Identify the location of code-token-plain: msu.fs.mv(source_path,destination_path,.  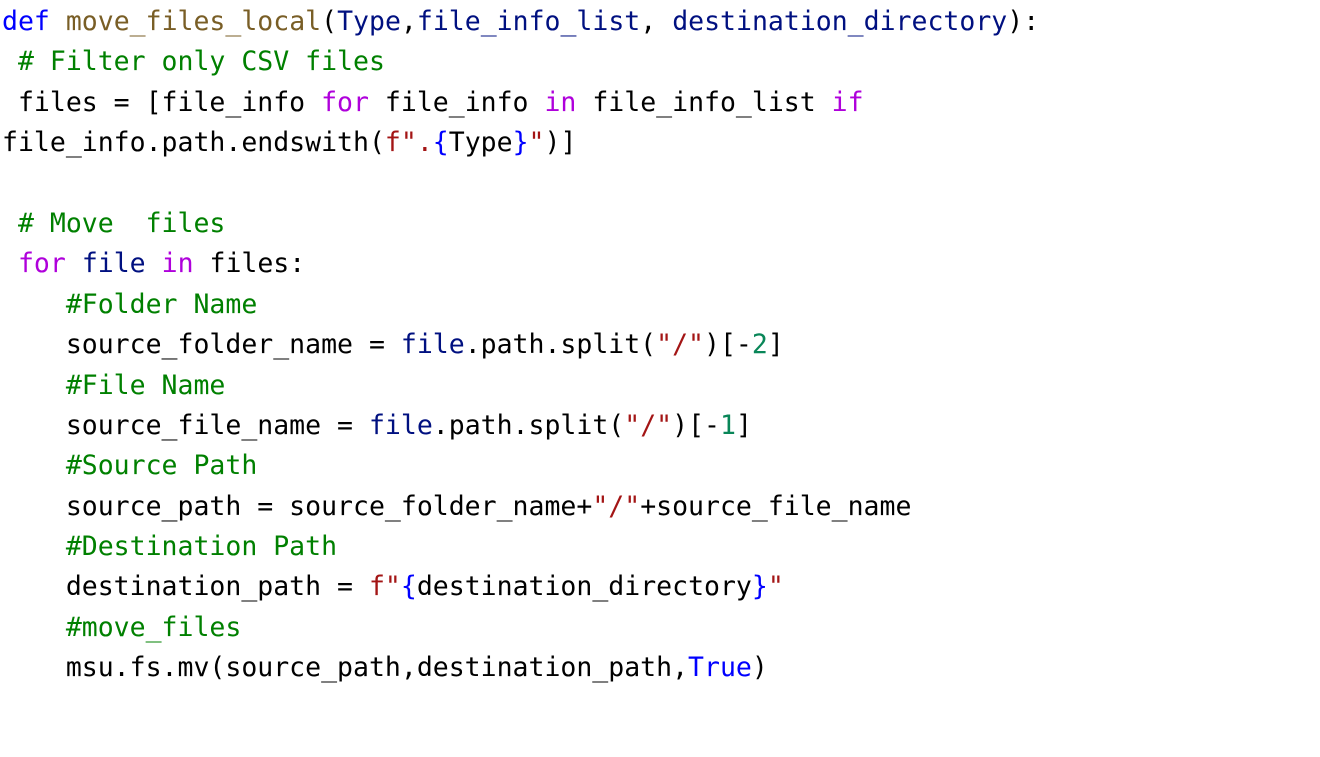
(345, 668).